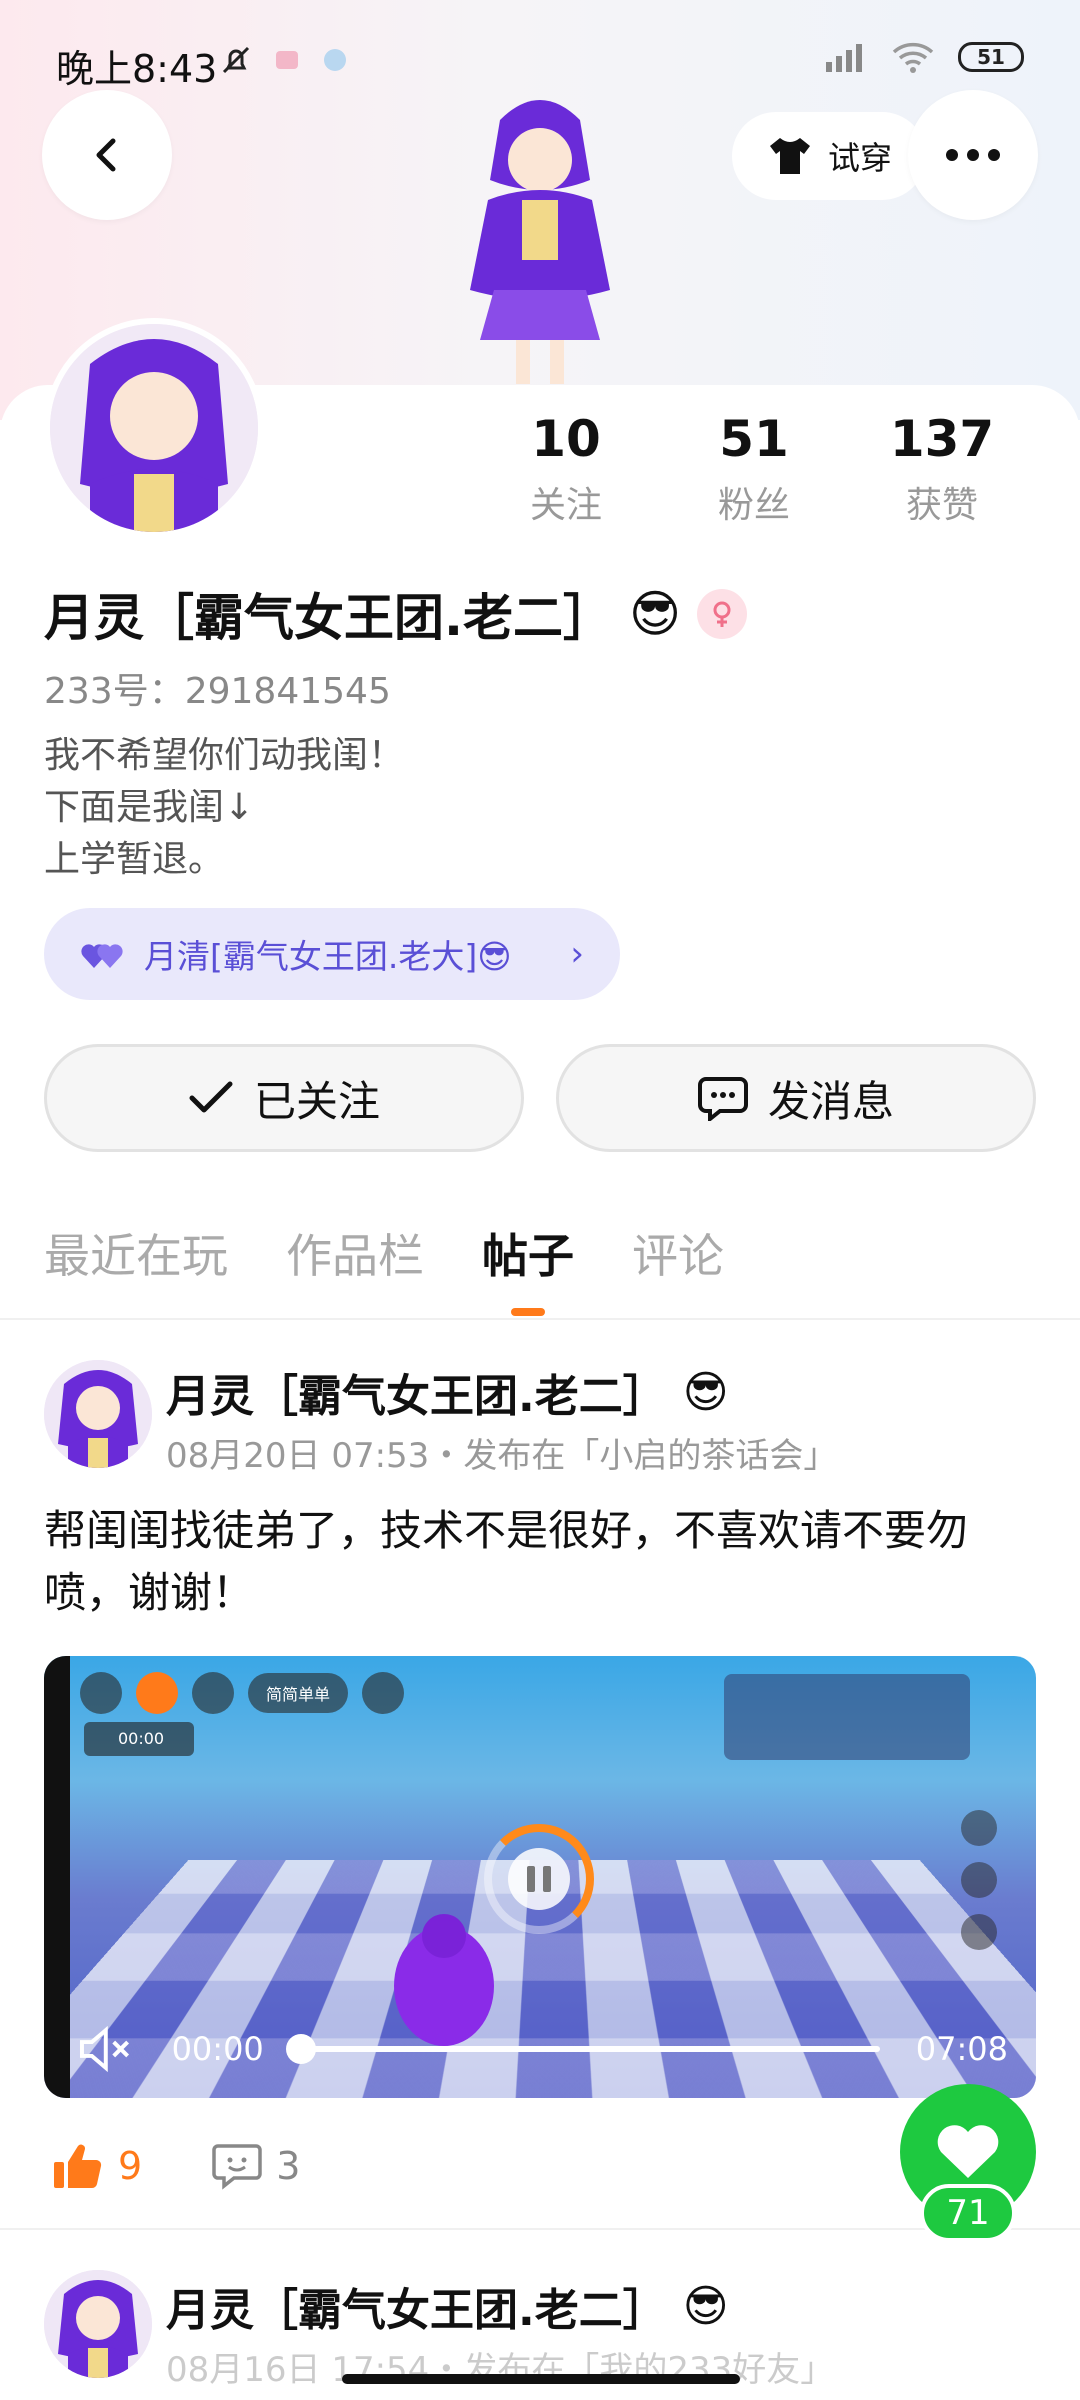 The width and height of the screenshot is (1080, 2400). I want to click on chevron-right-icon: ›, so click(577, 954).